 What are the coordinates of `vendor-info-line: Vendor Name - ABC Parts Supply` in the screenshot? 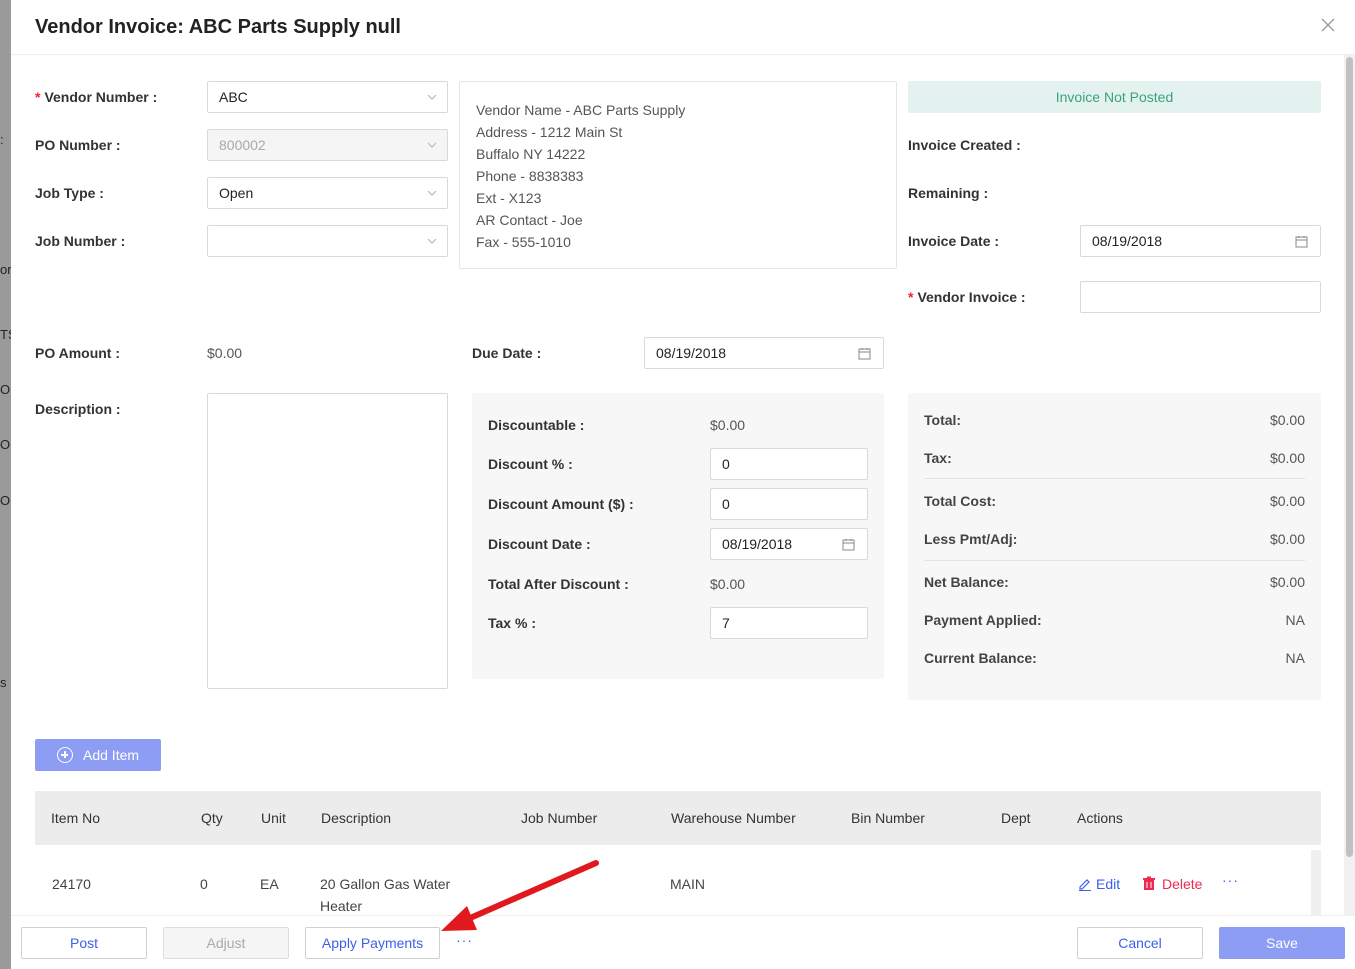 It's located at (581, 110).